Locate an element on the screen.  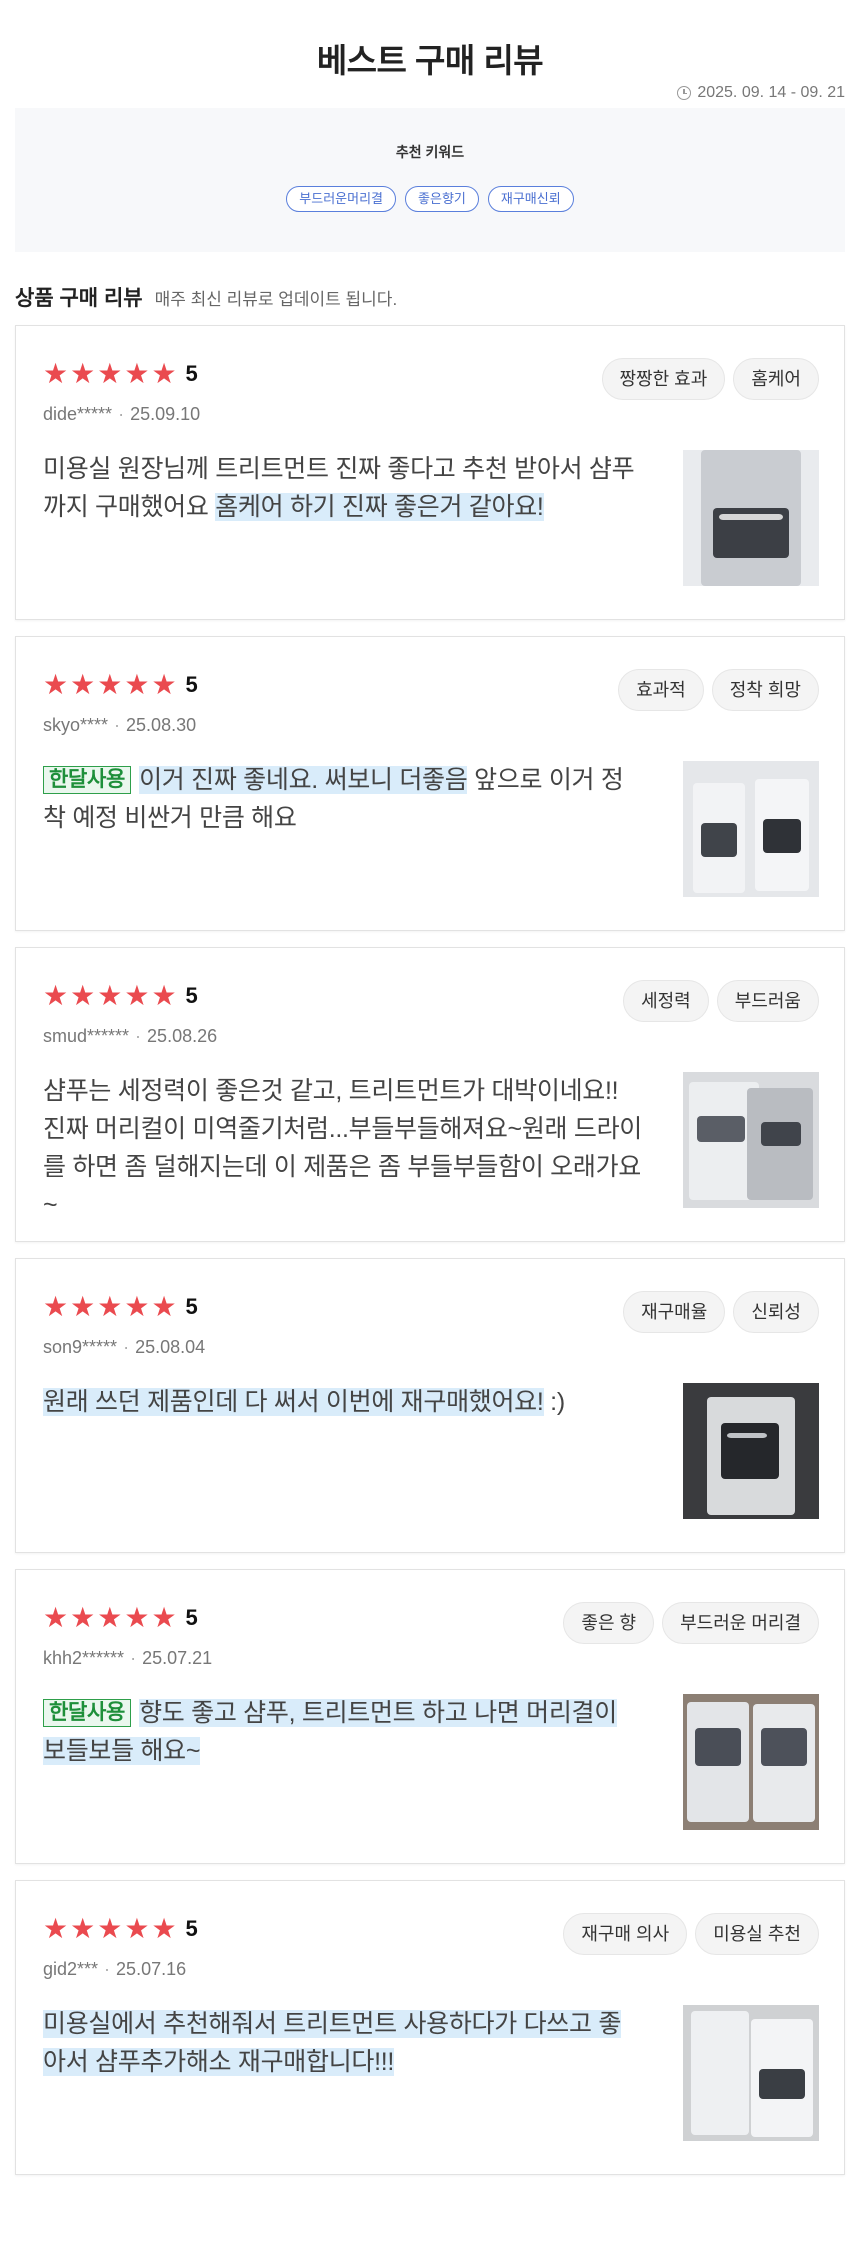
reviewer-id: gid2*** is located at coordinates (71, 1969).